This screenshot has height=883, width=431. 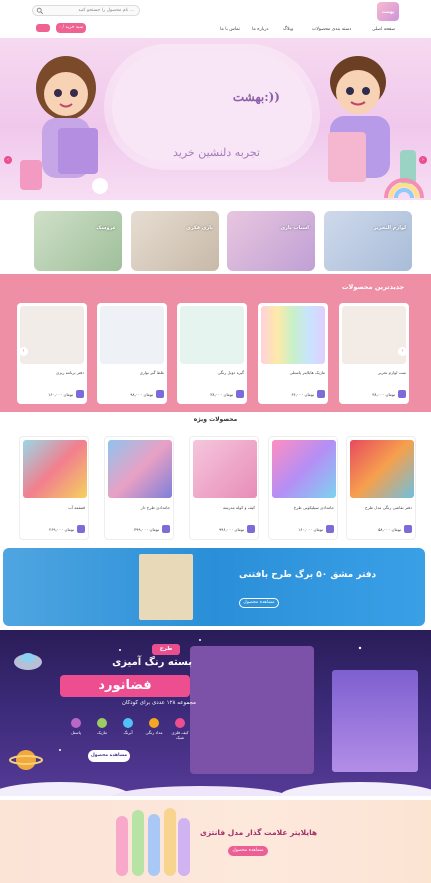 What do you see at coordinates (214, 587) in the screenshot?
I see `notebook-banner: دفتر مشق ۵۰ برگ طرح بافتنی مشاهده محصول` at bounding box center [214, 587].